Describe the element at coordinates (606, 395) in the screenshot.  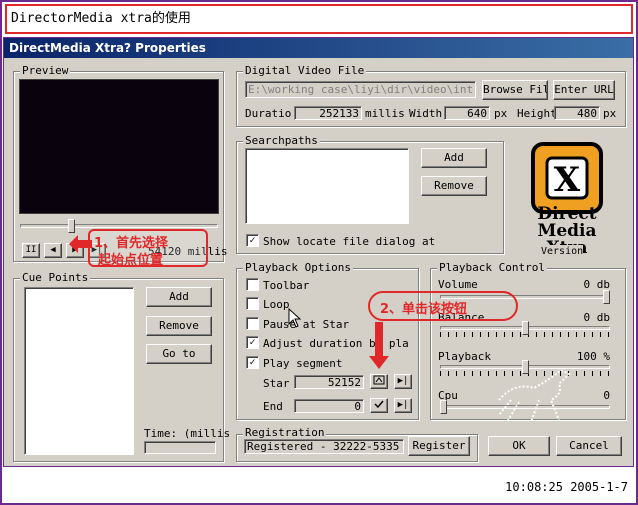
I see `cpu-value: 0` at that location.